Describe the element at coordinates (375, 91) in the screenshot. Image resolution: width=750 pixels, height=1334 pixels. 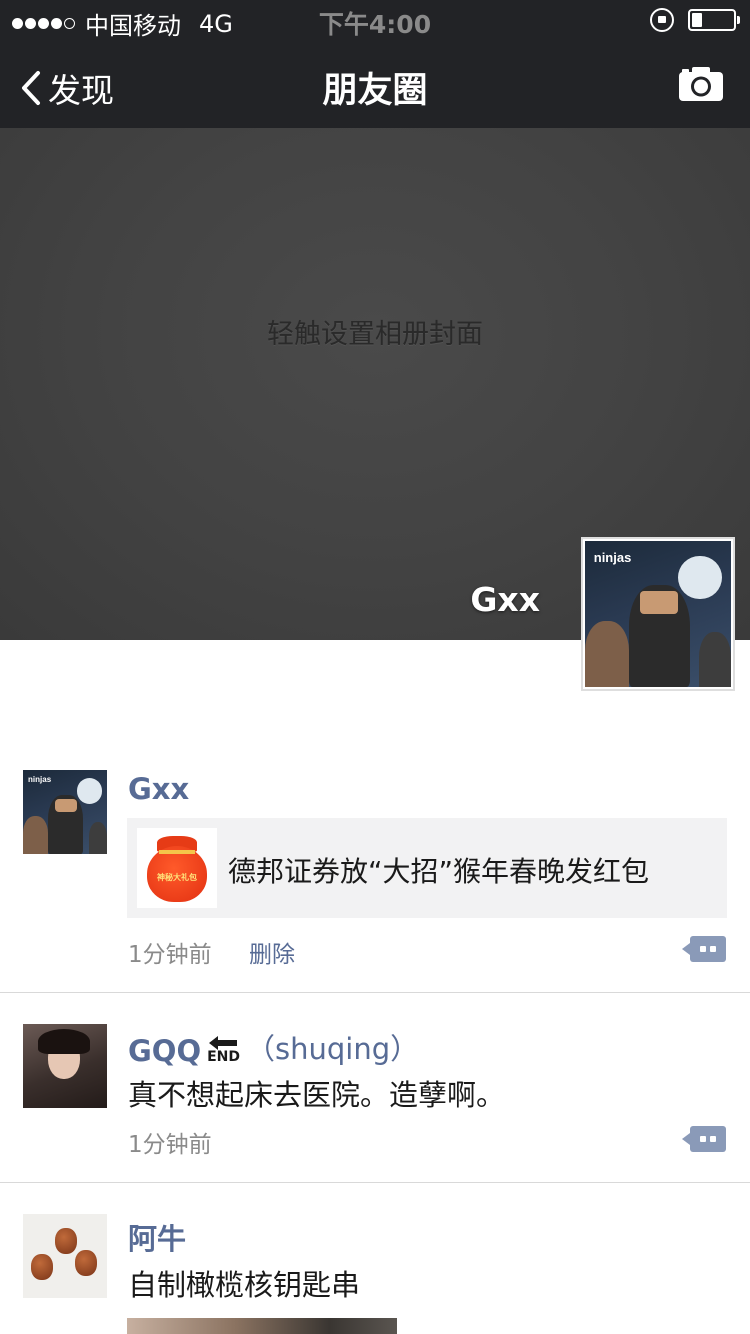
I see `page-title: 朋友圈` at that location.